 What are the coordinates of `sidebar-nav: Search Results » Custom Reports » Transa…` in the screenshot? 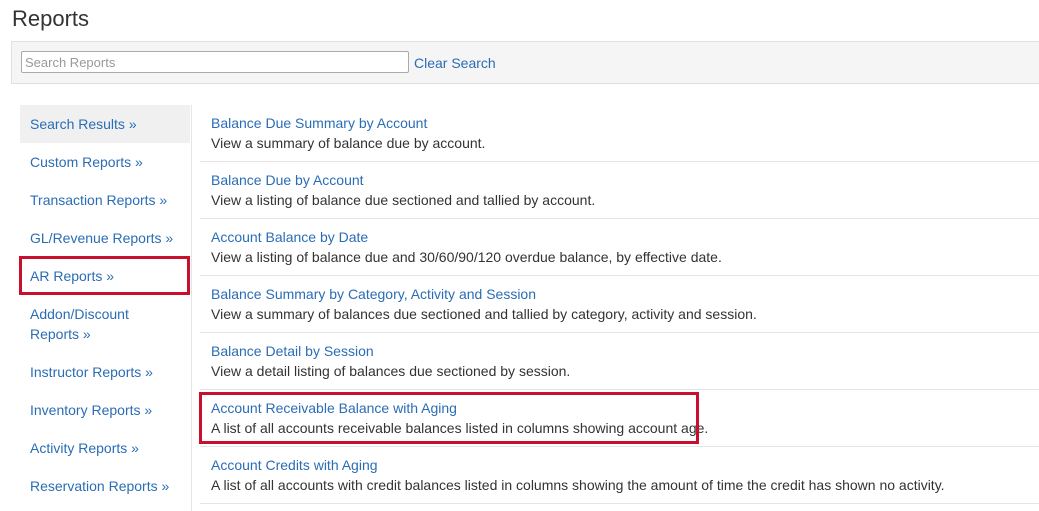 It's located at (106, 308).